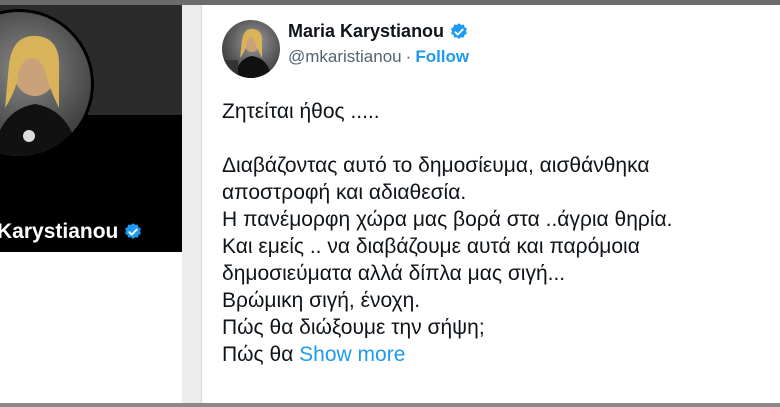 This screenshot has width=780, height=407. What do you see at coordinates (390, 405) in the screenshot?
I see `bottom-border` at bounding box center [390, 405].